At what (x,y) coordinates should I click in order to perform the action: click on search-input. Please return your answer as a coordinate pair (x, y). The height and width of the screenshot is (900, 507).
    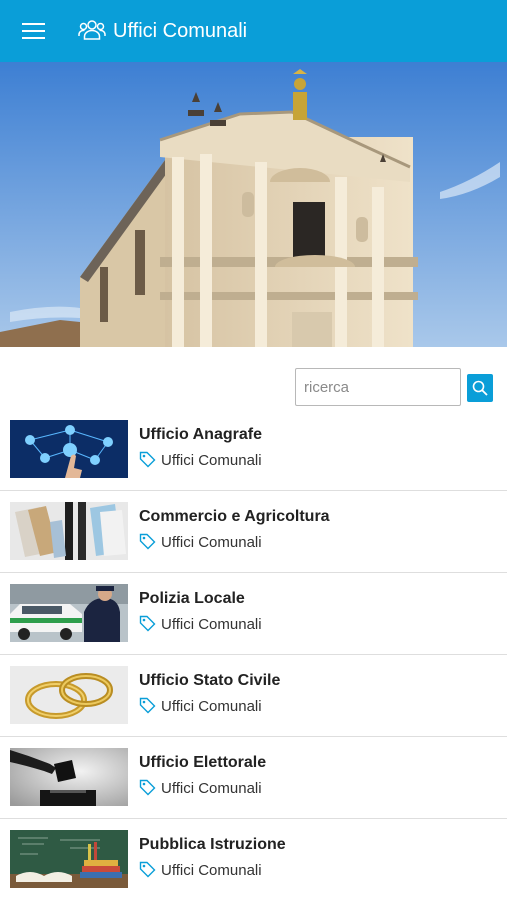
    Looking at the image, I should click on (378, 387).